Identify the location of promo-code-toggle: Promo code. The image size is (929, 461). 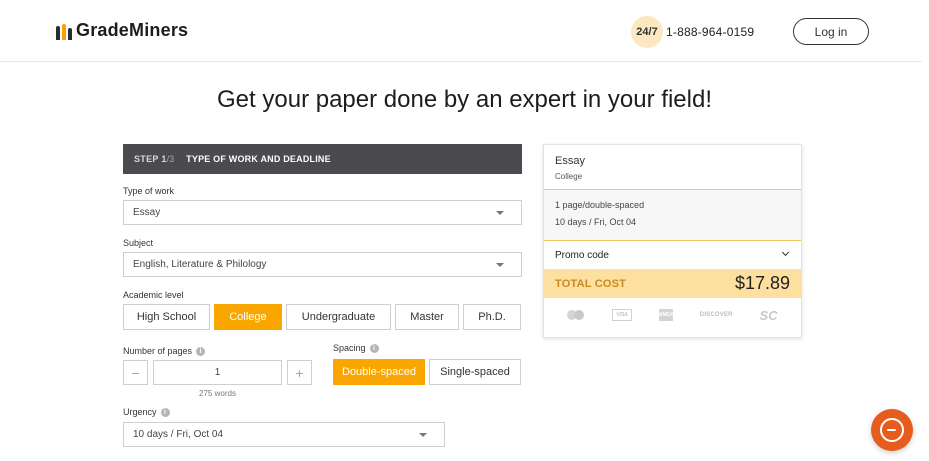
(672, 255).